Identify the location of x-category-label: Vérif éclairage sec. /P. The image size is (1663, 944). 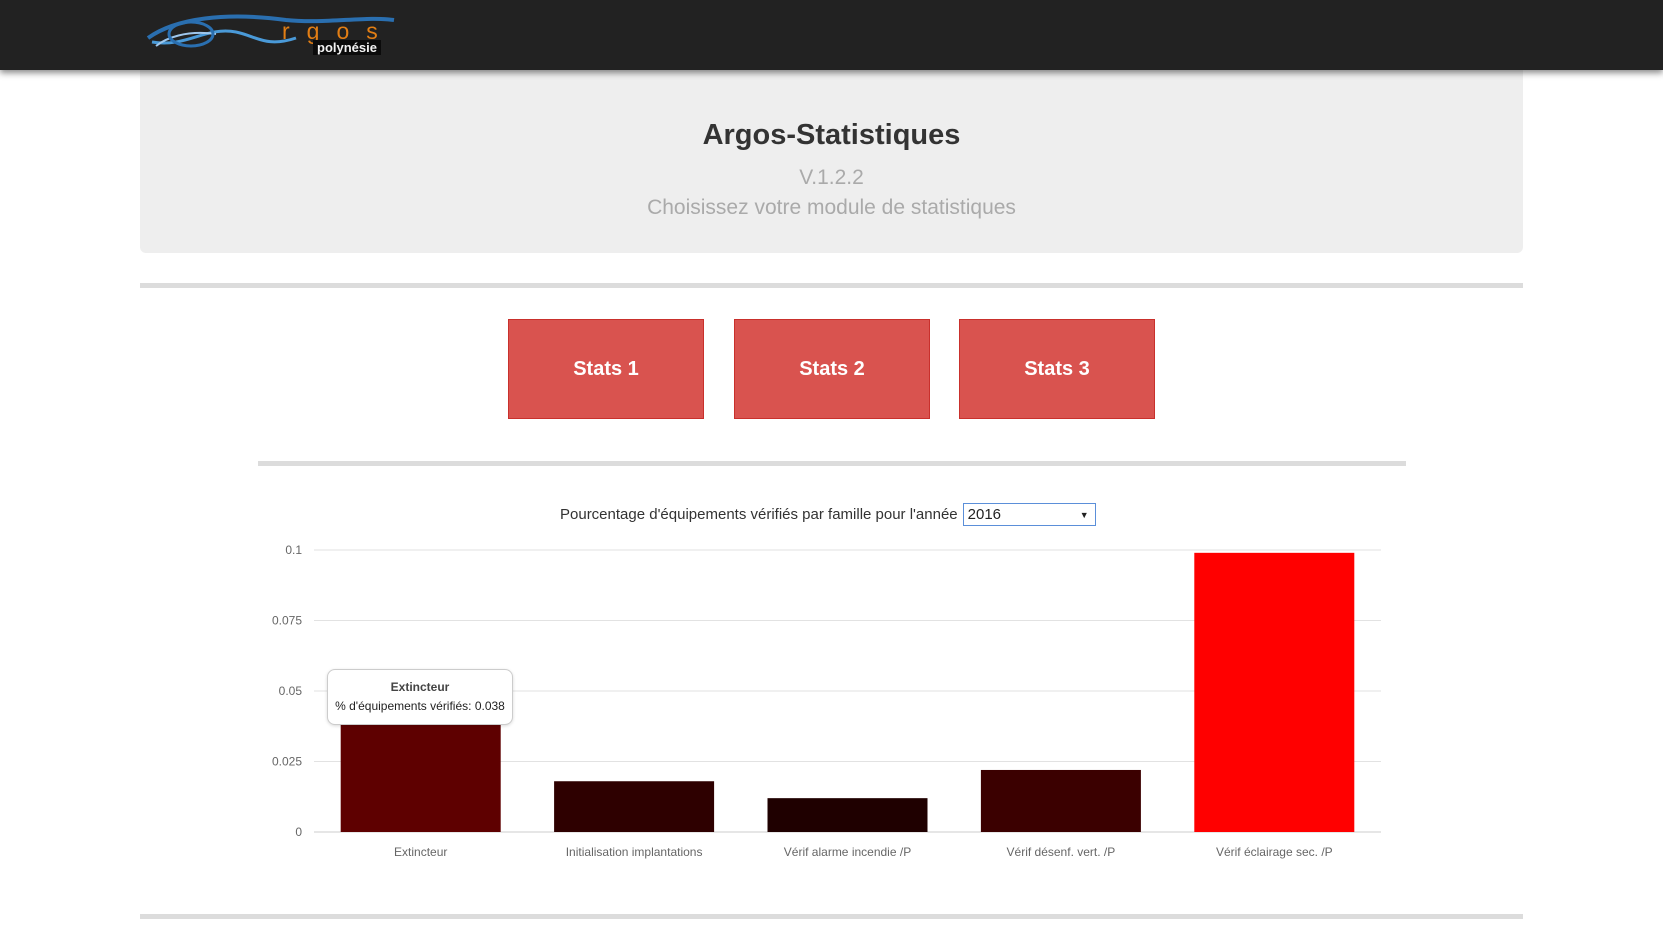
(1274, 852).